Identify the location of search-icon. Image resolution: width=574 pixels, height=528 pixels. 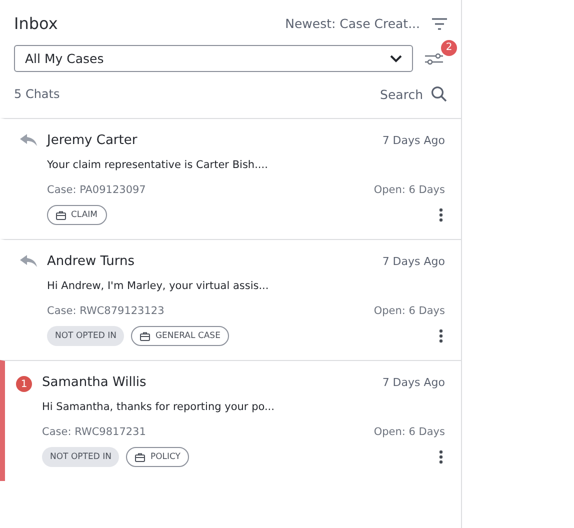
(439, 94).